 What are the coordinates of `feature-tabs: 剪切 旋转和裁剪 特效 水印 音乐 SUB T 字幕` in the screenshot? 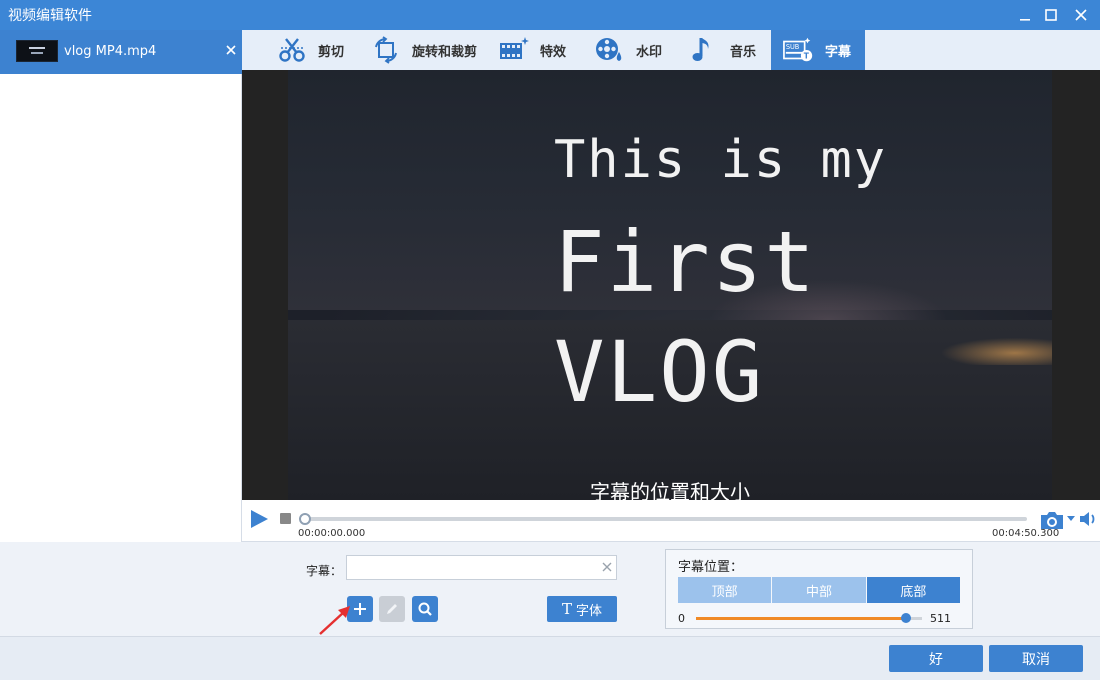 It's located at (671, 50).